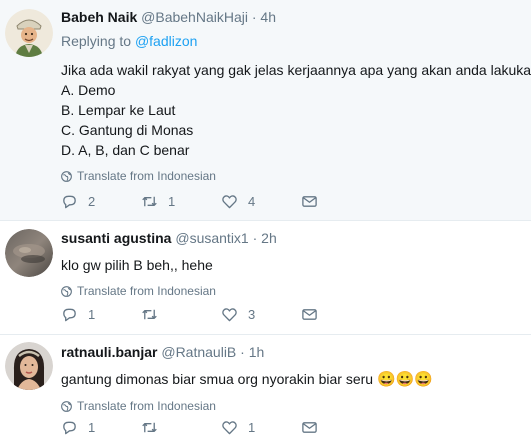 This screenshot has height=446, width=531. I want to click on timestamp: 4h, so click(268, 17).